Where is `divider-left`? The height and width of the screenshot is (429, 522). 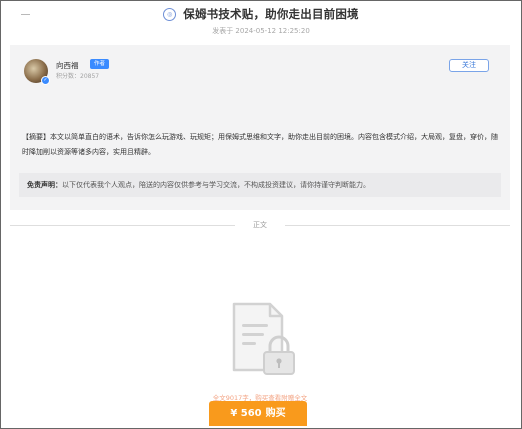 divider-left is located at coordinates (122, 225).